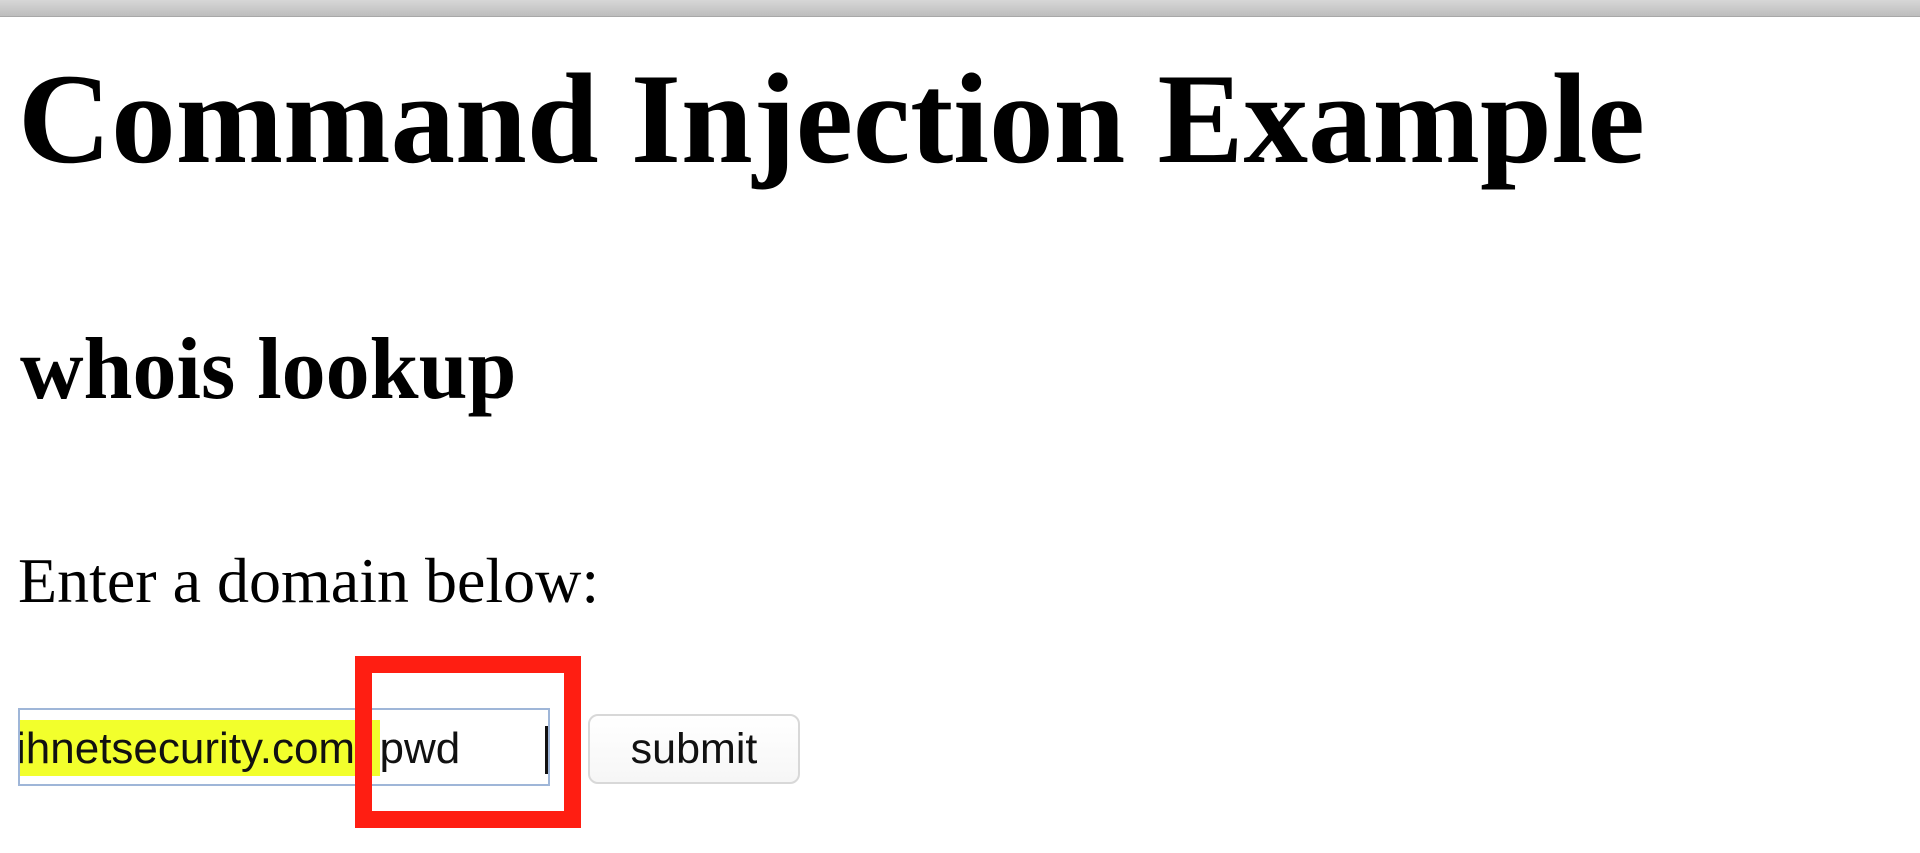 This screenshot has width=1920, height=853. I want to click on submit-button: submit, so click(694, 749).